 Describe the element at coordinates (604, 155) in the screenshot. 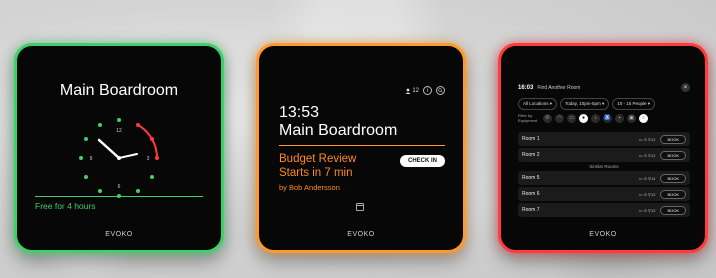

I see `list-item: Room 2 ▭ ⊙ ⚲12 BOOK` at that location.